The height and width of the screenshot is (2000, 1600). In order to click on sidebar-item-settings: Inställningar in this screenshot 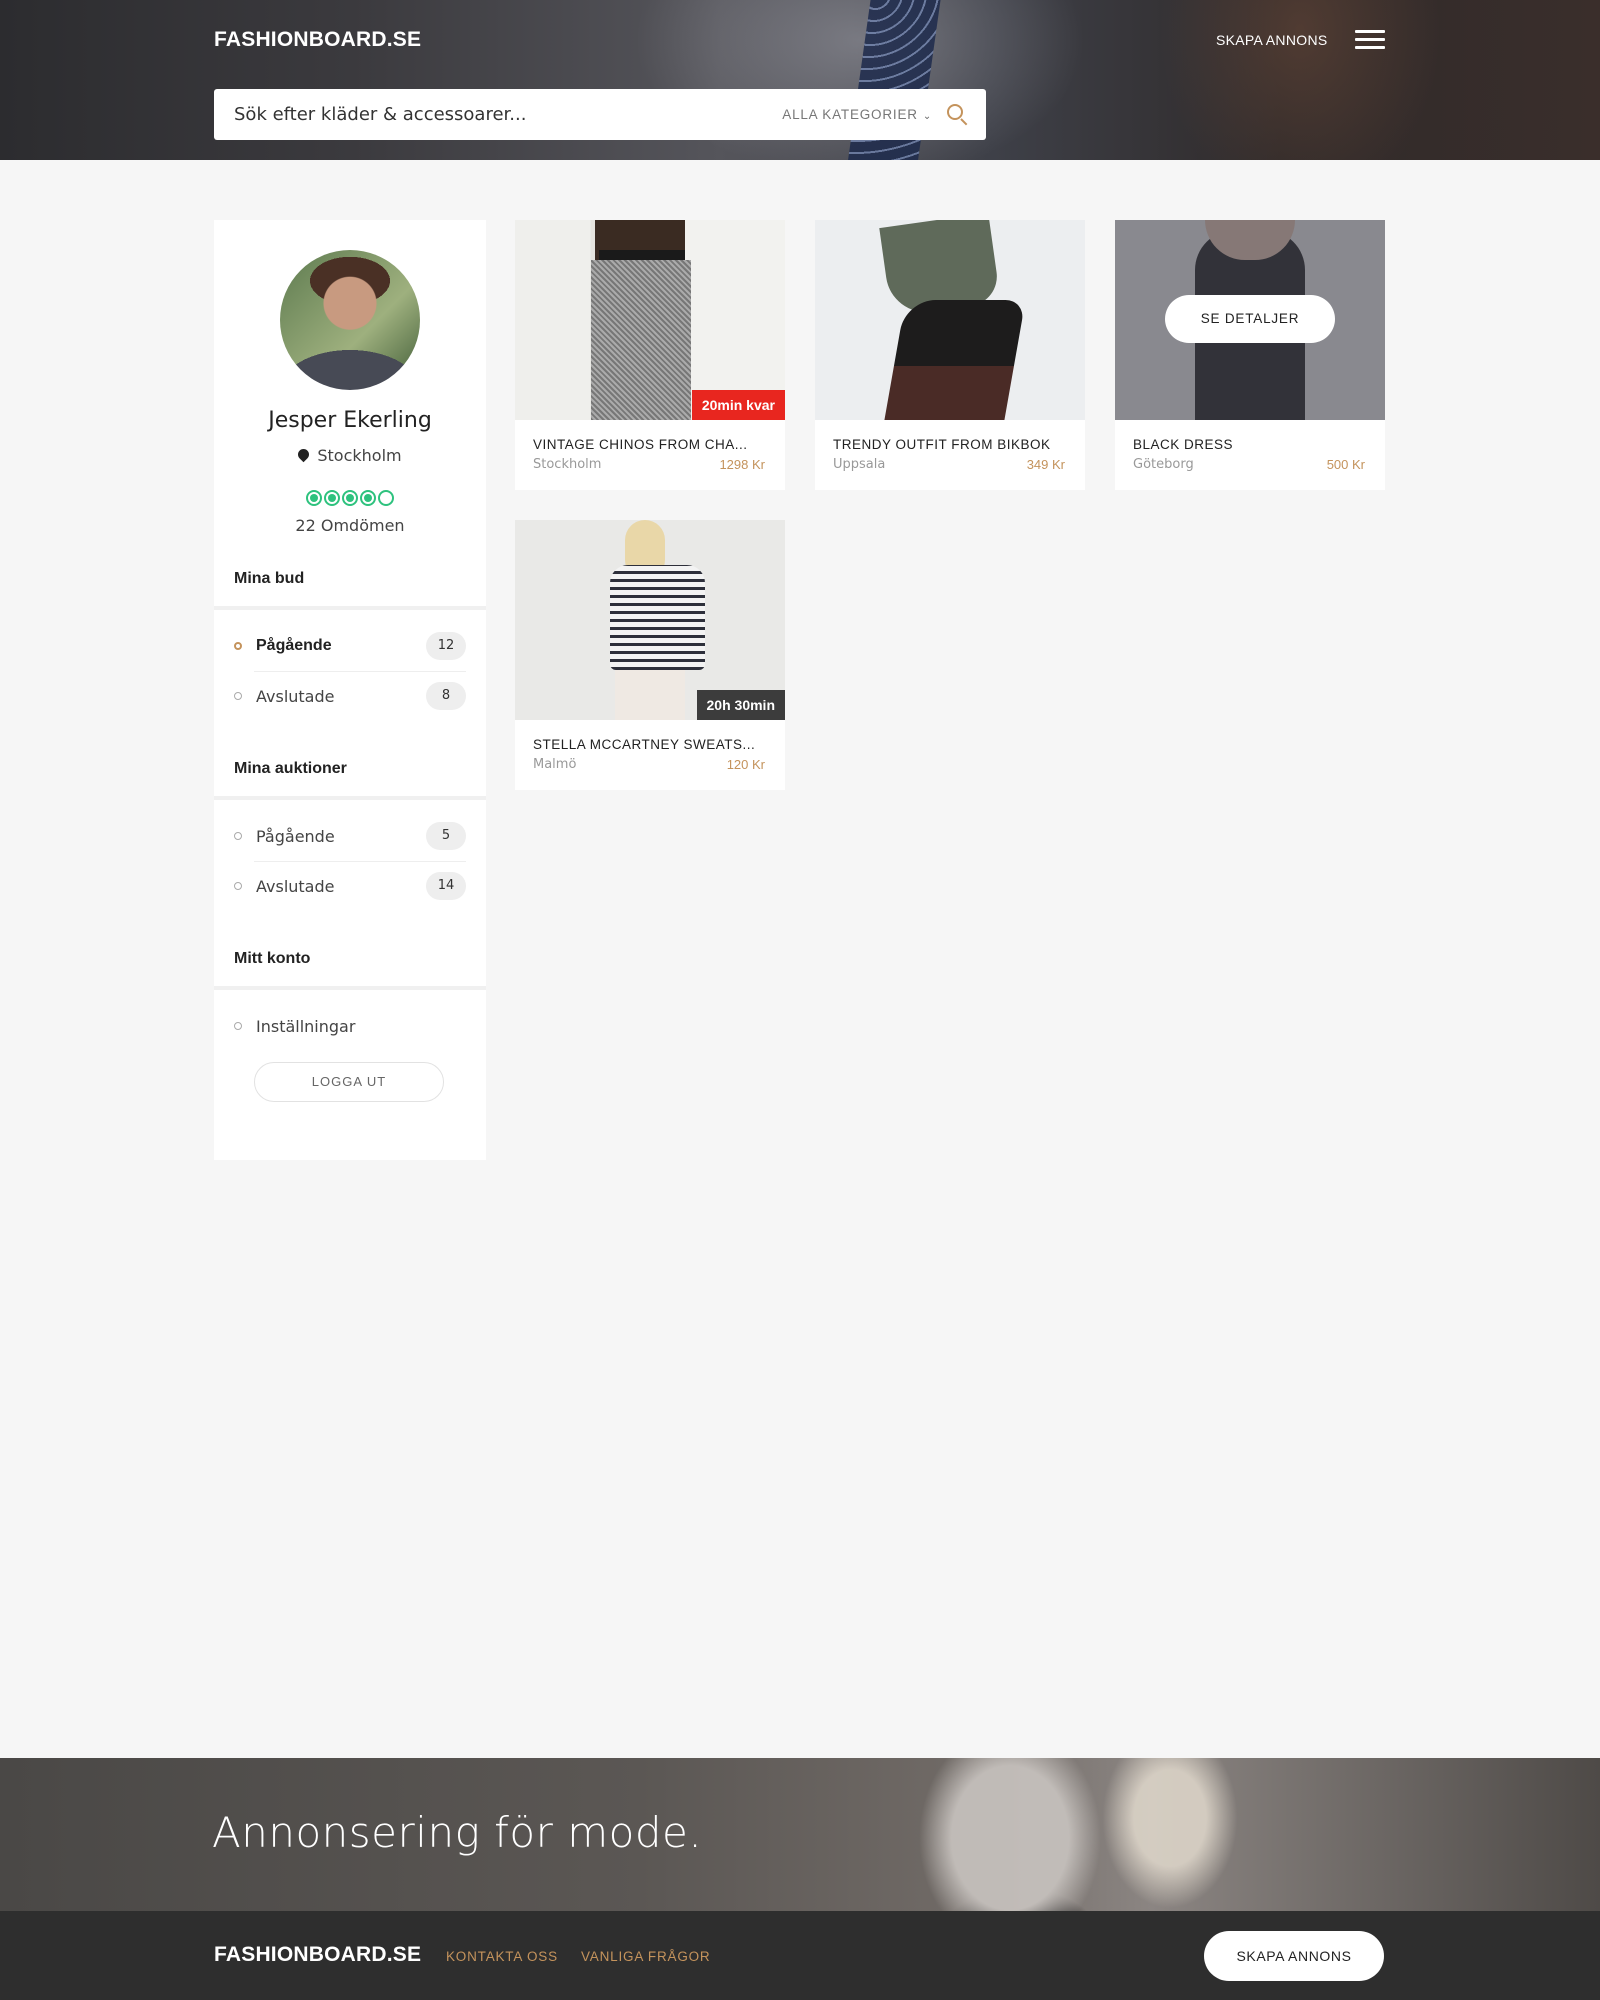, I will do `click(350, 1026)`.